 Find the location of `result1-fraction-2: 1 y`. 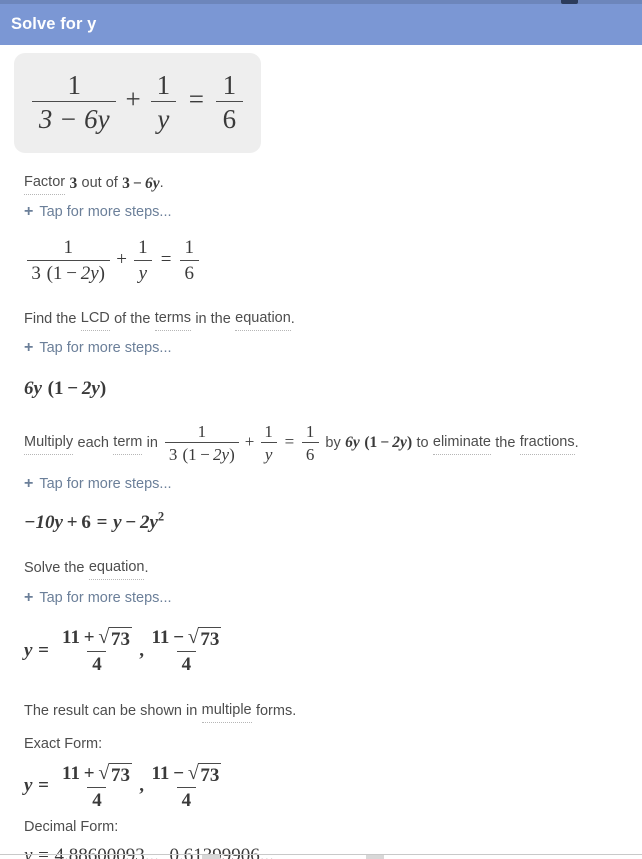

result1-fraction-2: 1 y is located at coordinates (142, 260).